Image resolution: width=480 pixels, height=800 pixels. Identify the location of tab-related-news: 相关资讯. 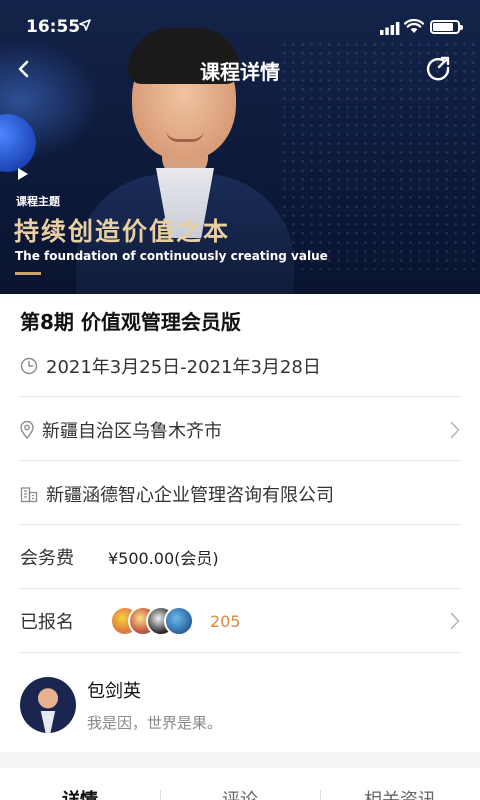
(400, 784).